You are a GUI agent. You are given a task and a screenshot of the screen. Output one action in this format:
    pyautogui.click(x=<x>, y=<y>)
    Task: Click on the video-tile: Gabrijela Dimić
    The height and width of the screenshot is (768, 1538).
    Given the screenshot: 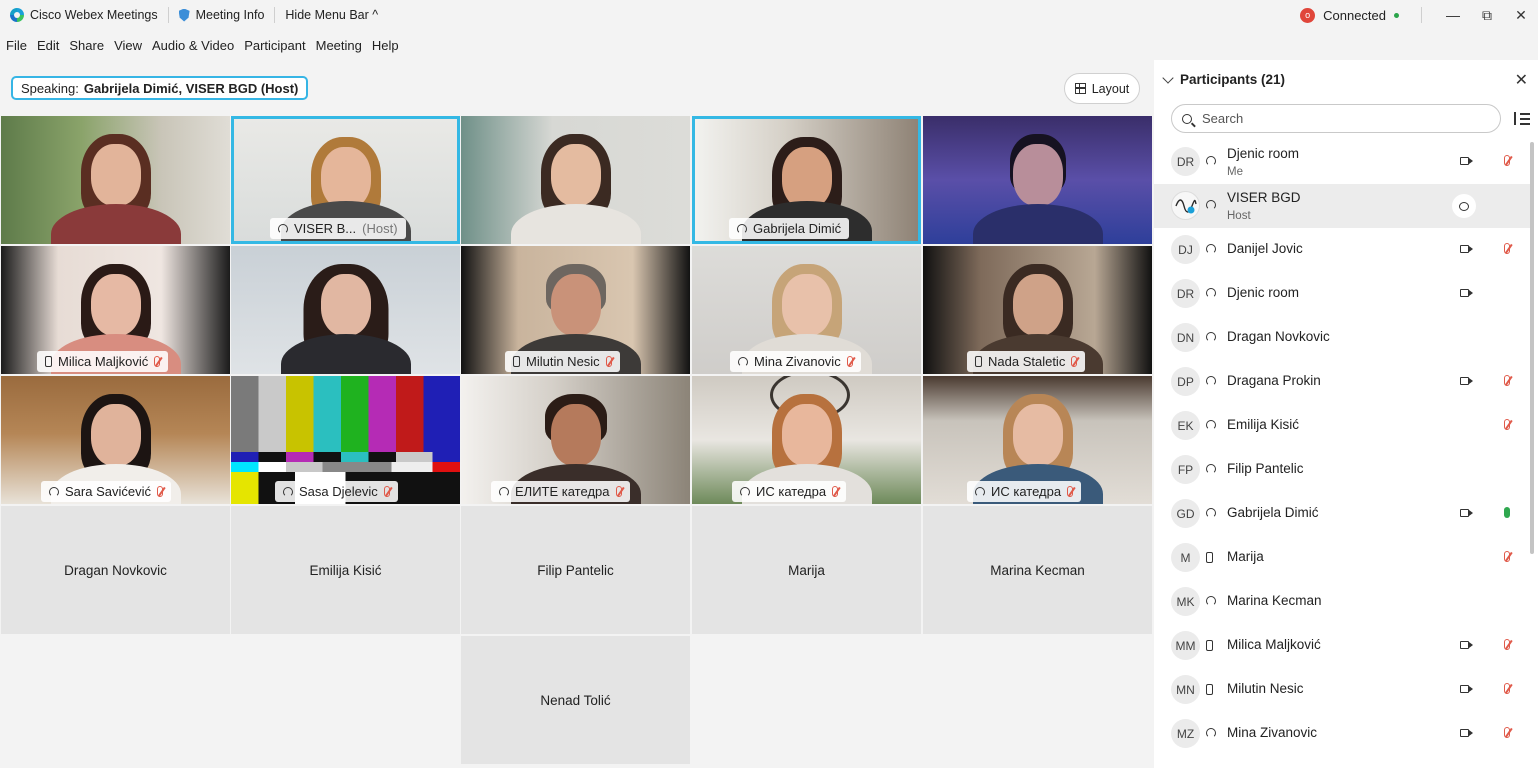 What is the action you would take?
    pyautogui.click(x=806, y=180)
    